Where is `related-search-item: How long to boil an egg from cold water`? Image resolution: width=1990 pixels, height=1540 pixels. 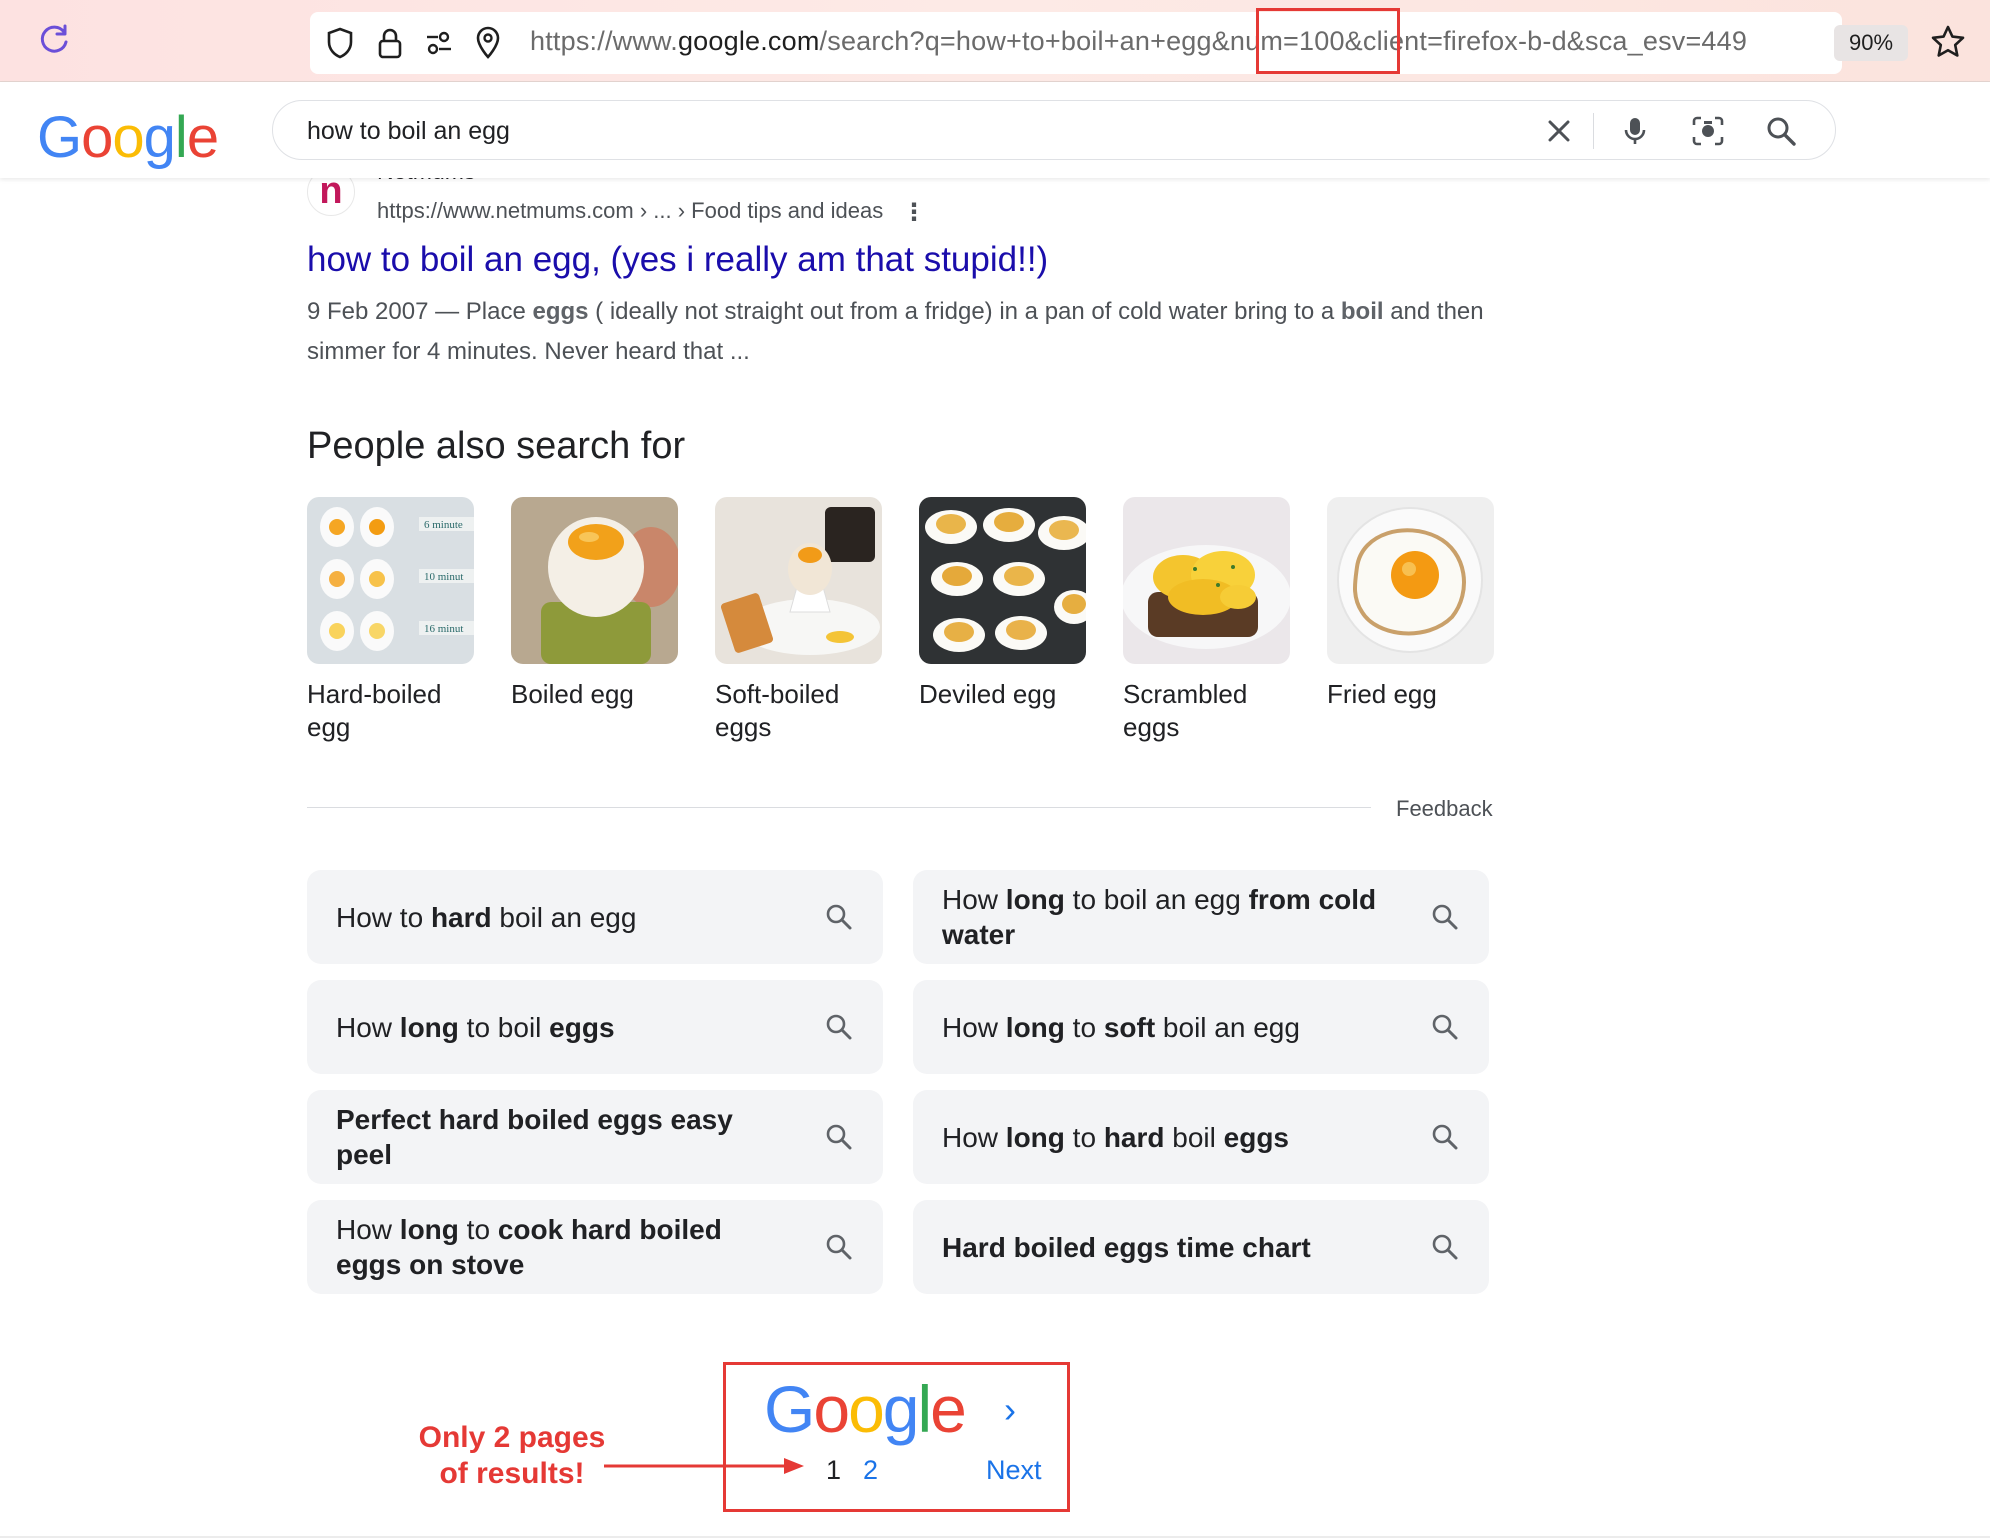
related-search-item: How long to boil an egg from cold water is located at coordinates (1201, 917).